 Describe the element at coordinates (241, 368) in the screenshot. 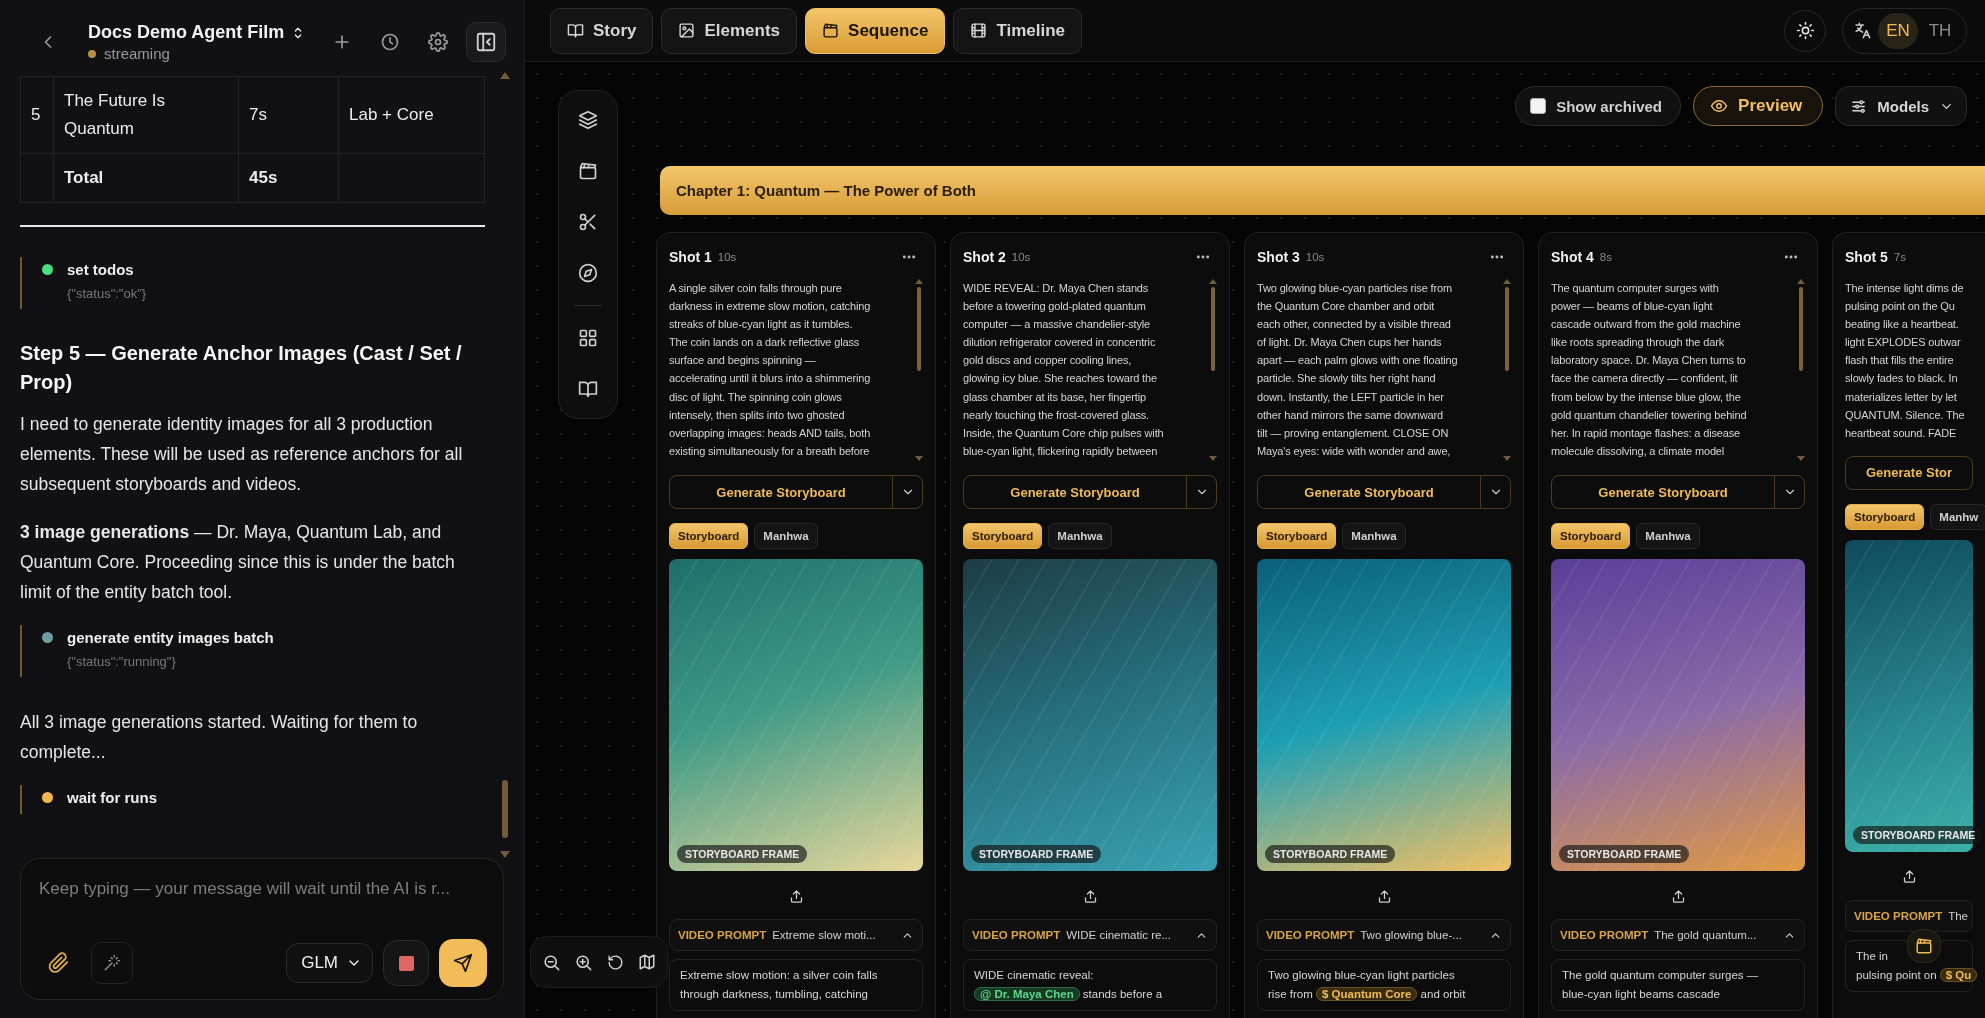

I see `step-heading: Step 5 — Generate Anchor Images (Cast / Set / Prop)` at that location.